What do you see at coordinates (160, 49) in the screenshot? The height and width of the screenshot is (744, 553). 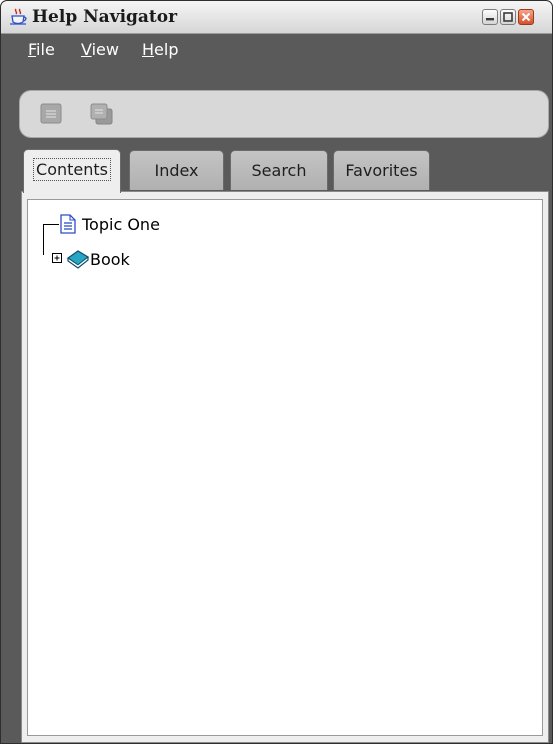 I see `menu-help: Help` at bounding box center [160, 49].